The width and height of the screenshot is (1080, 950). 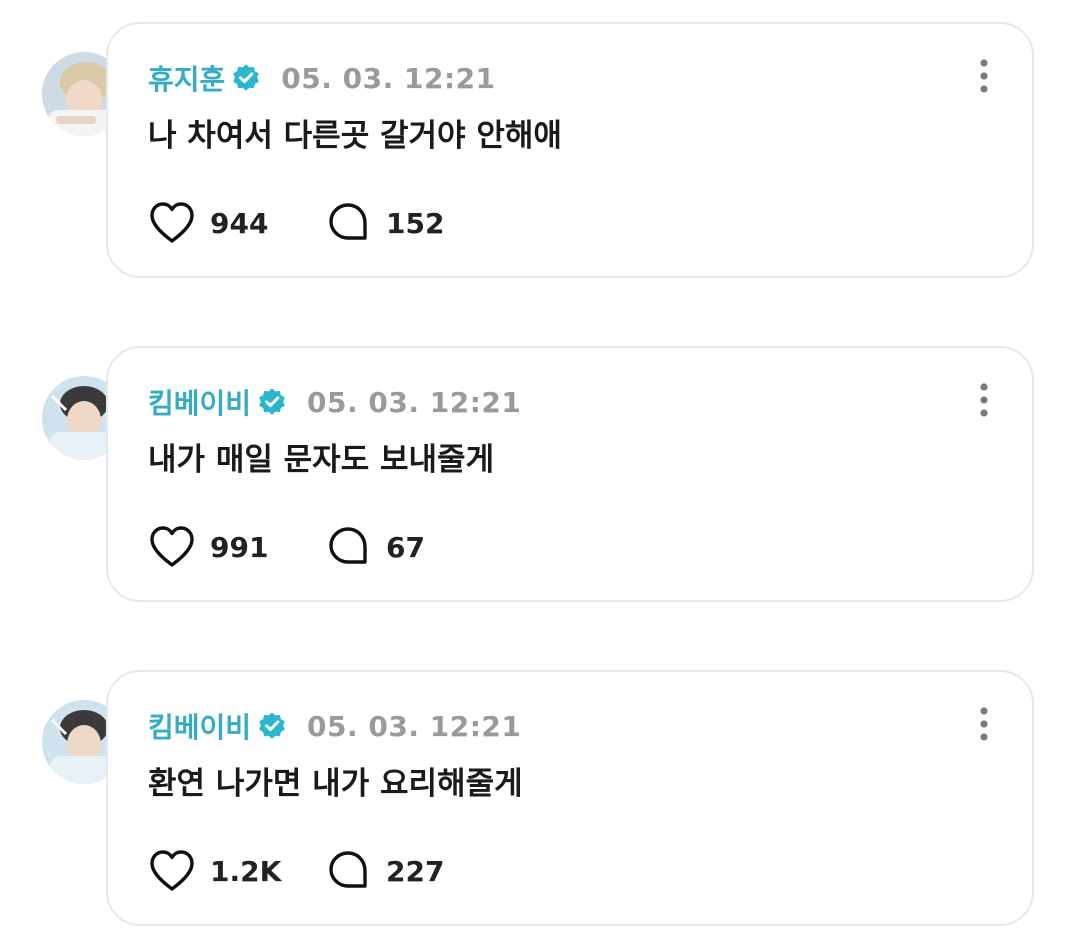 What do you see at coordinates (384, 223) in the screenshot?
I see `comment-button: 152` at bounding box center [384, 223].